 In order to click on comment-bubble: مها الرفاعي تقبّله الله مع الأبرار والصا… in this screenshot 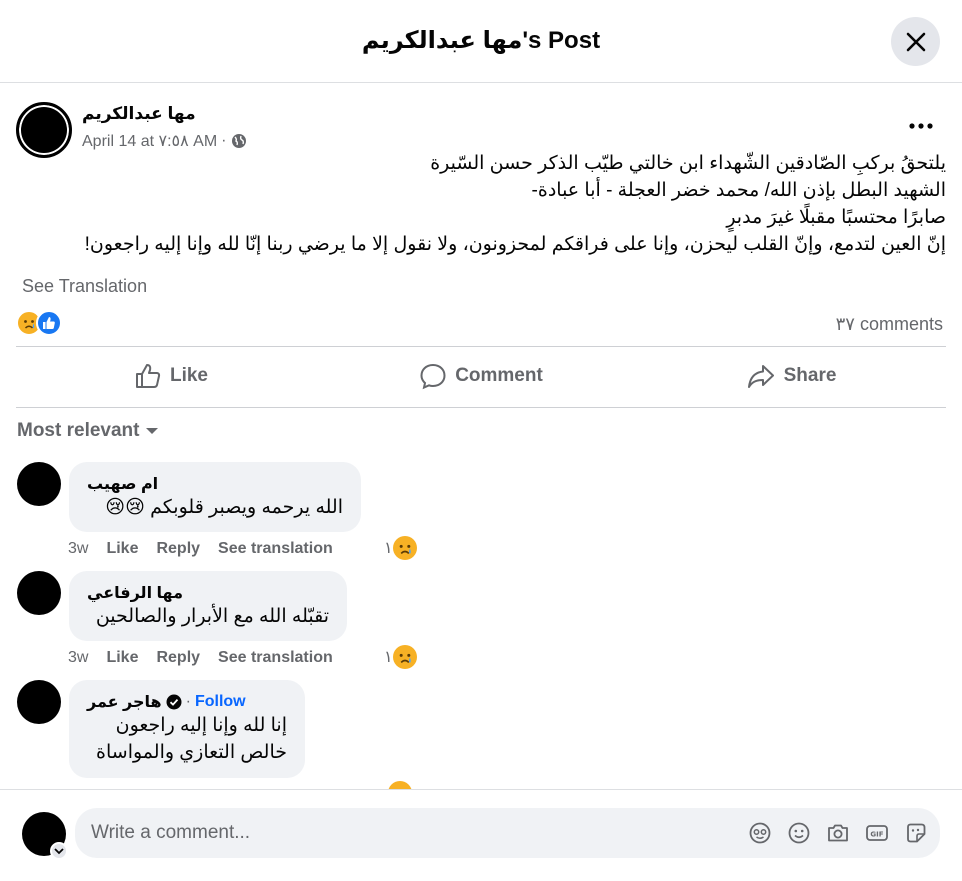, I will do `click(208, 606)`.